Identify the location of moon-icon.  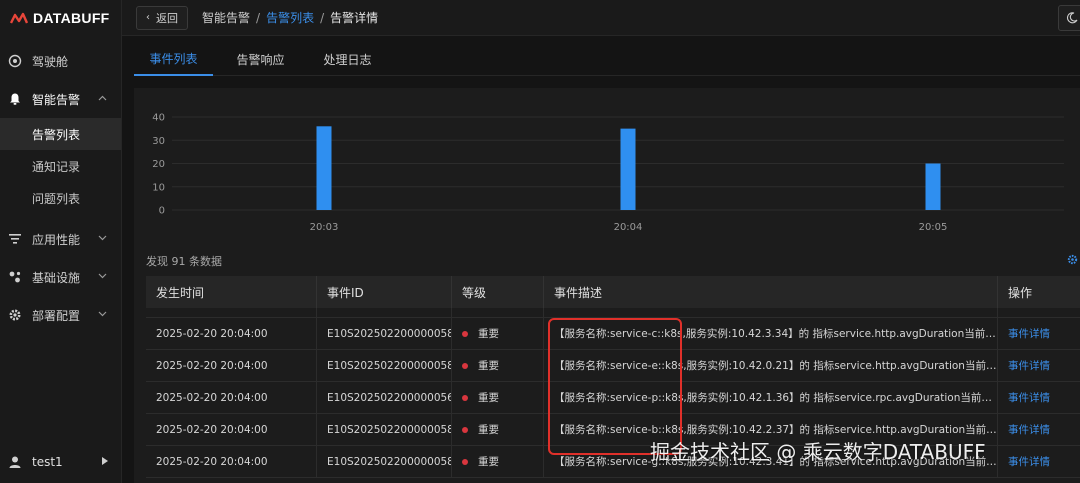
(1072, 18).